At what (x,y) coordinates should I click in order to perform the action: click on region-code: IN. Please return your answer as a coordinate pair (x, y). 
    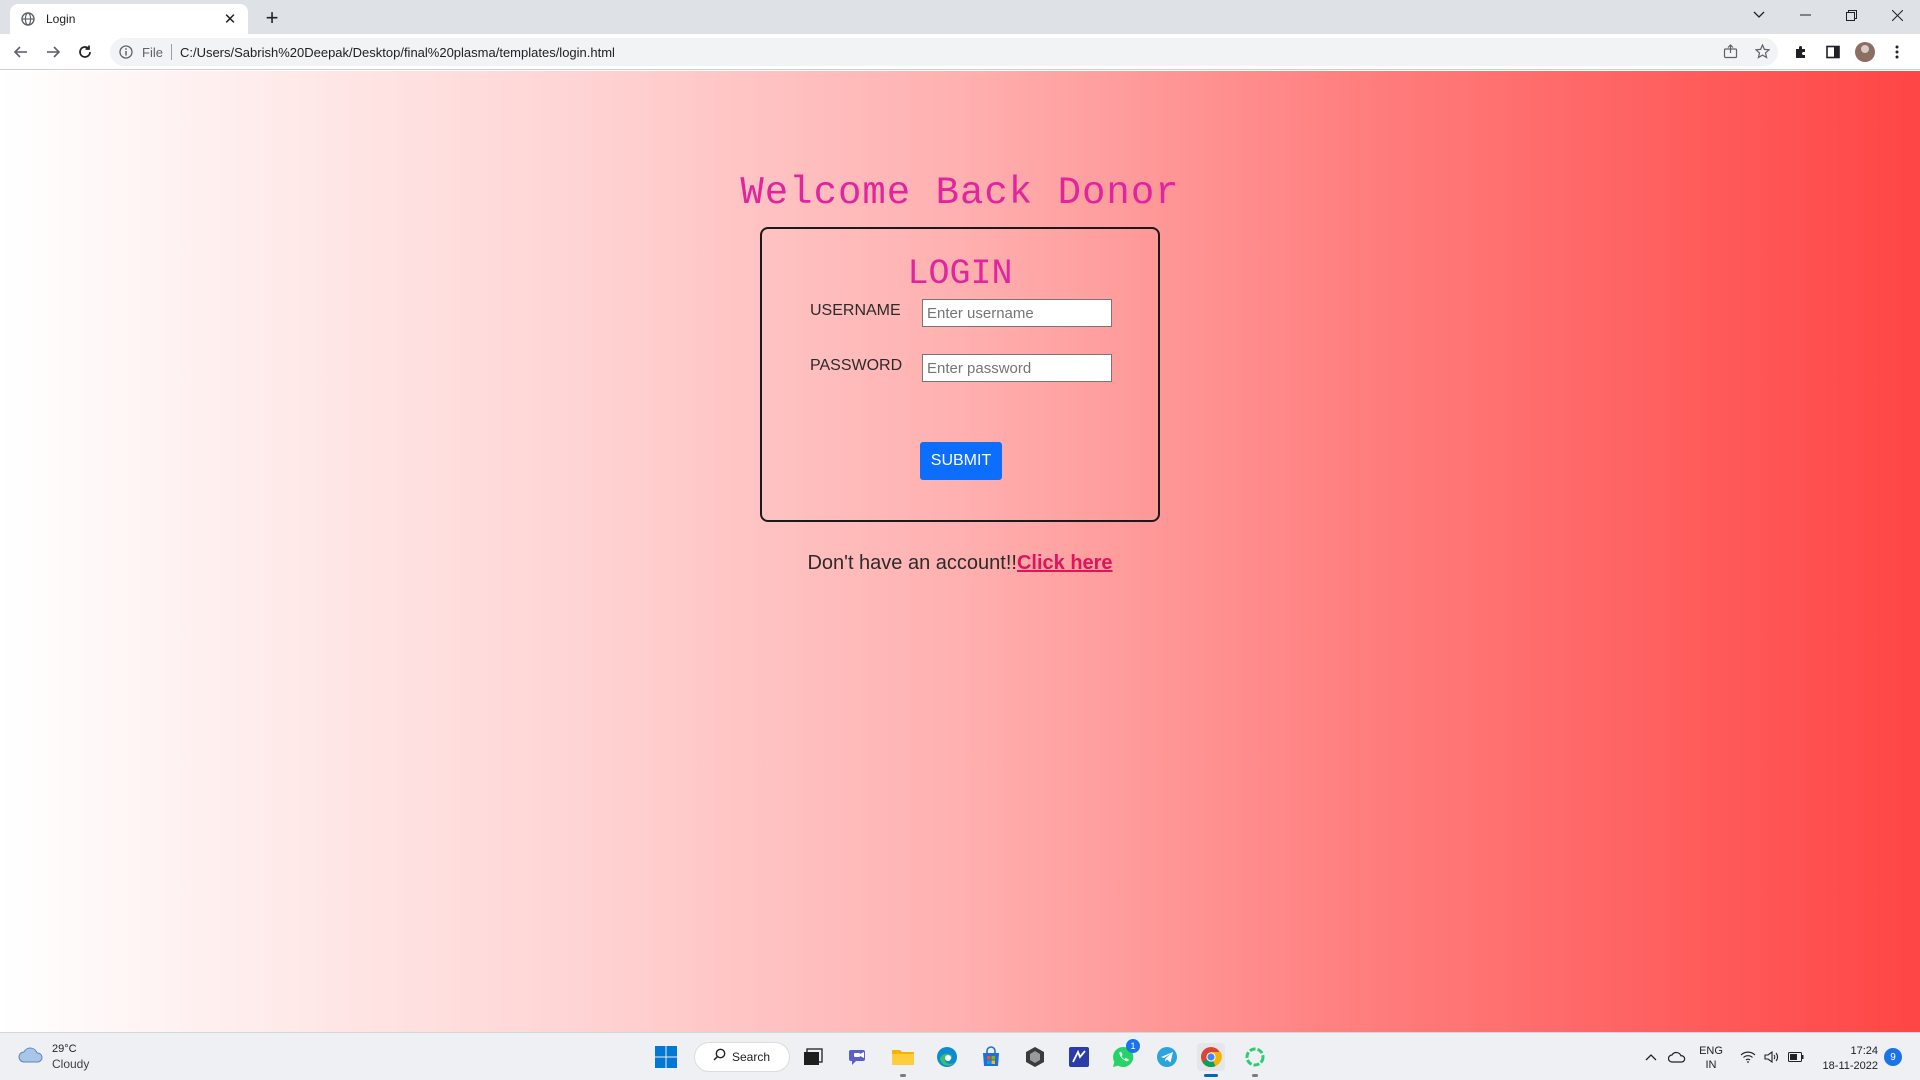
    Looking at the image, I should click on (1711, 1065).